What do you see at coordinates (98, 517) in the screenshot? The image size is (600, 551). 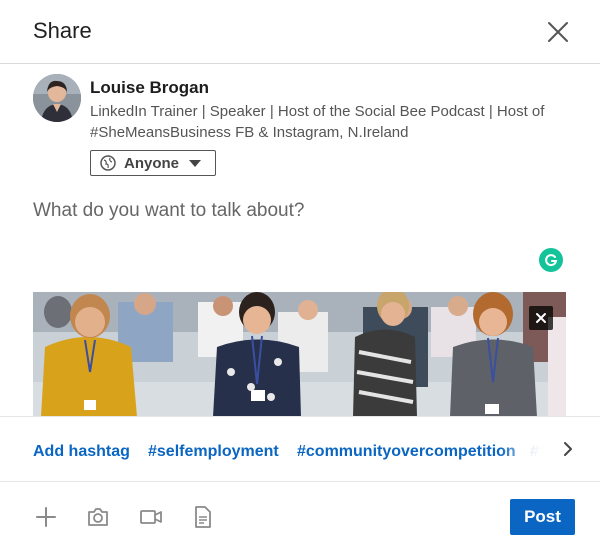 I see `camera-icon` at bounding box center [98, 517].